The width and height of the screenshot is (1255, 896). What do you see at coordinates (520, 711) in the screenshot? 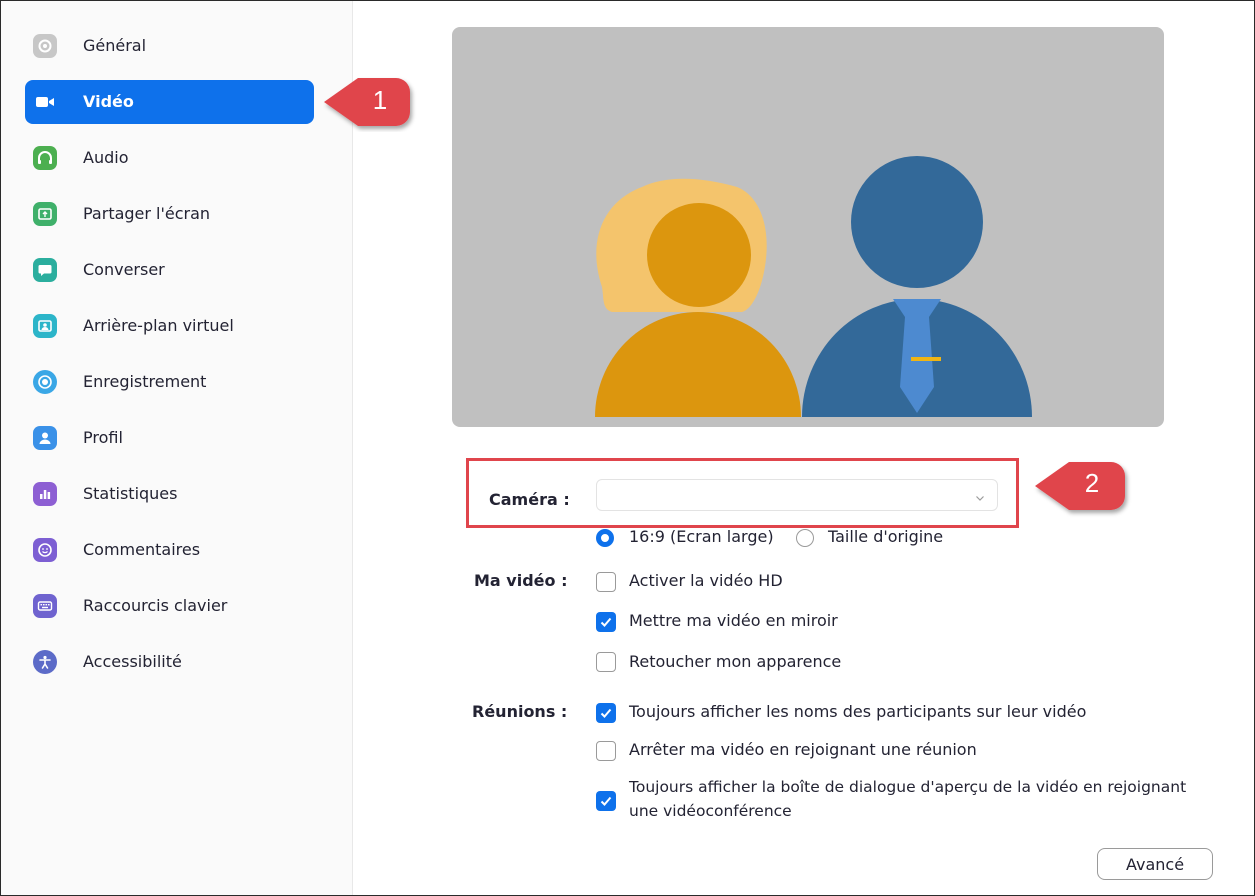
I see `meetings-label: Réunions :` at bounding box center [520, 711].